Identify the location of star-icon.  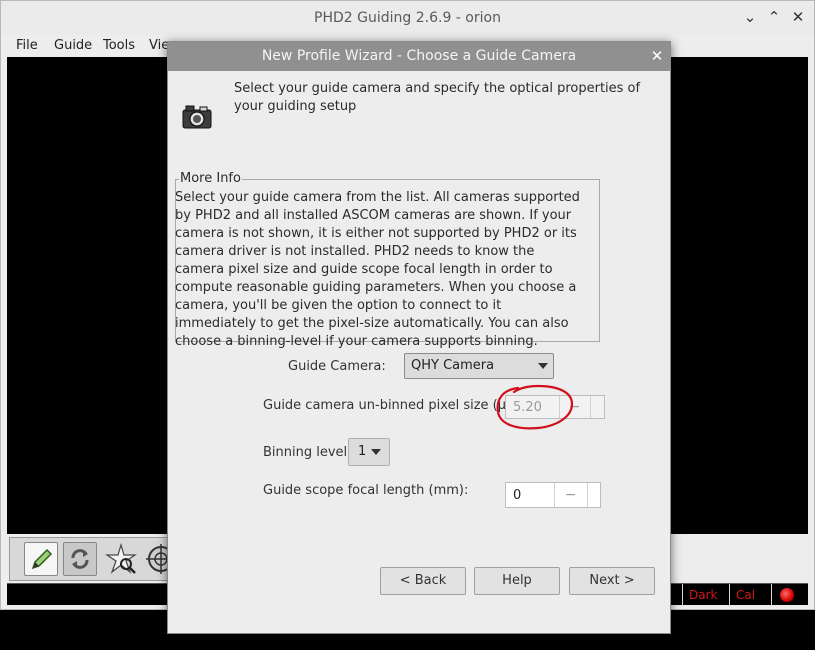
(121, 558).